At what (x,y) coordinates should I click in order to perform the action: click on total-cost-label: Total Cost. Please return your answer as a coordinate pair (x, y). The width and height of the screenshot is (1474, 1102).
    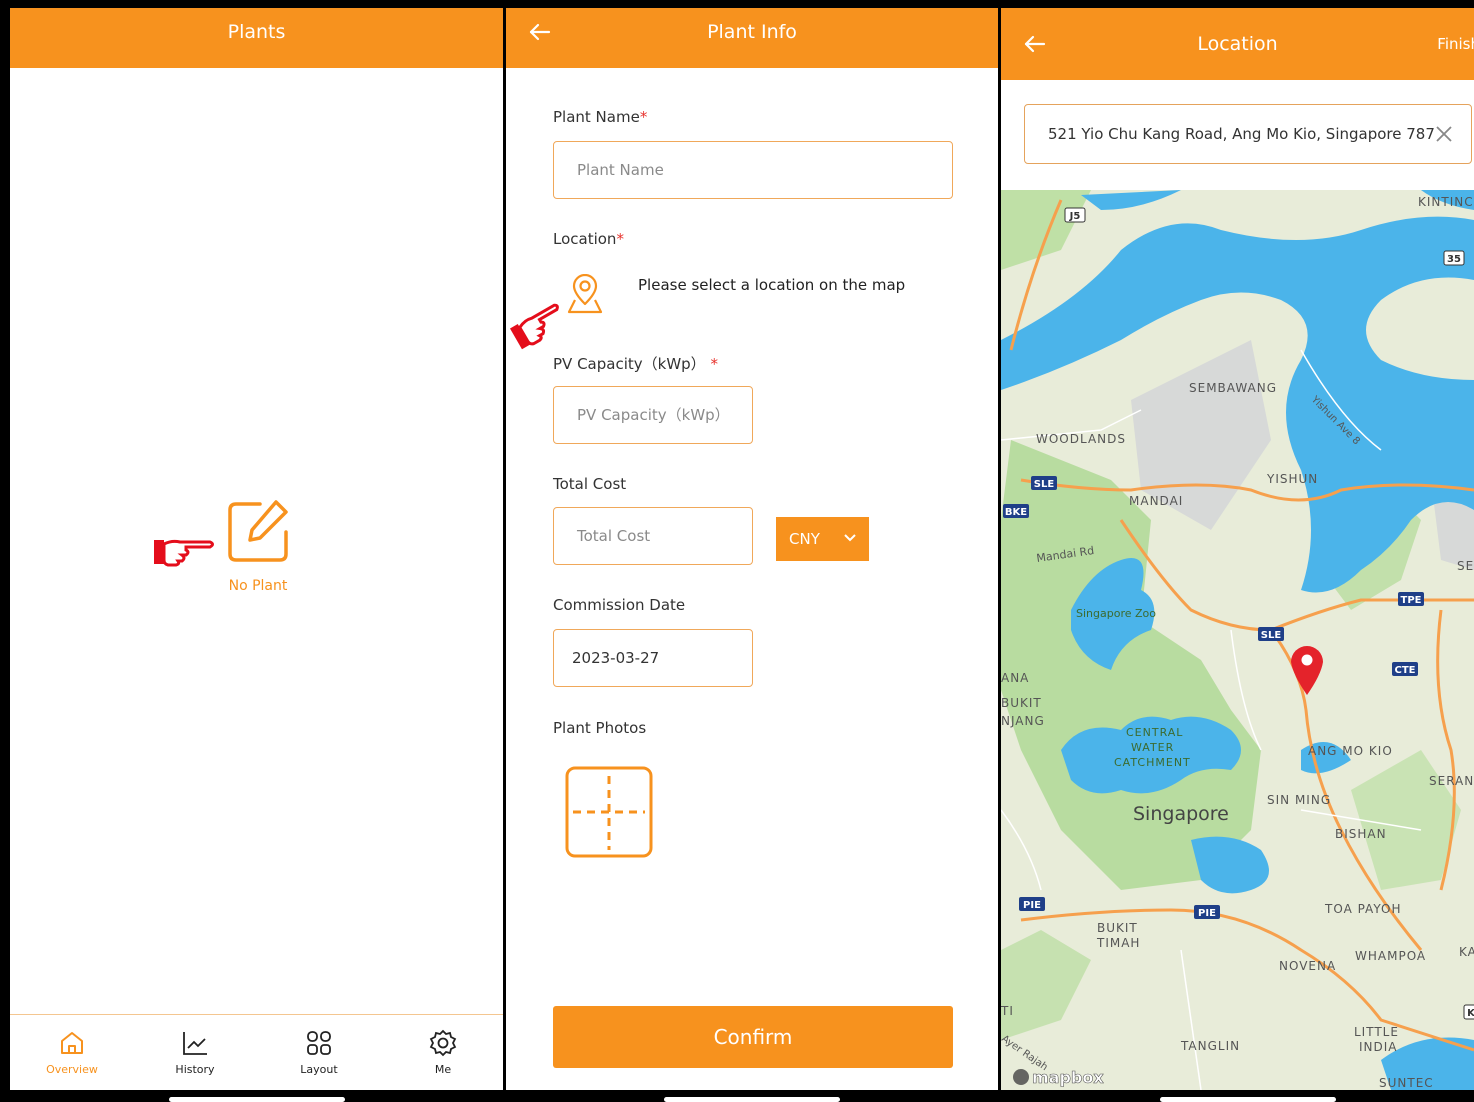
    Looking at the image, I should click on (590, 484).